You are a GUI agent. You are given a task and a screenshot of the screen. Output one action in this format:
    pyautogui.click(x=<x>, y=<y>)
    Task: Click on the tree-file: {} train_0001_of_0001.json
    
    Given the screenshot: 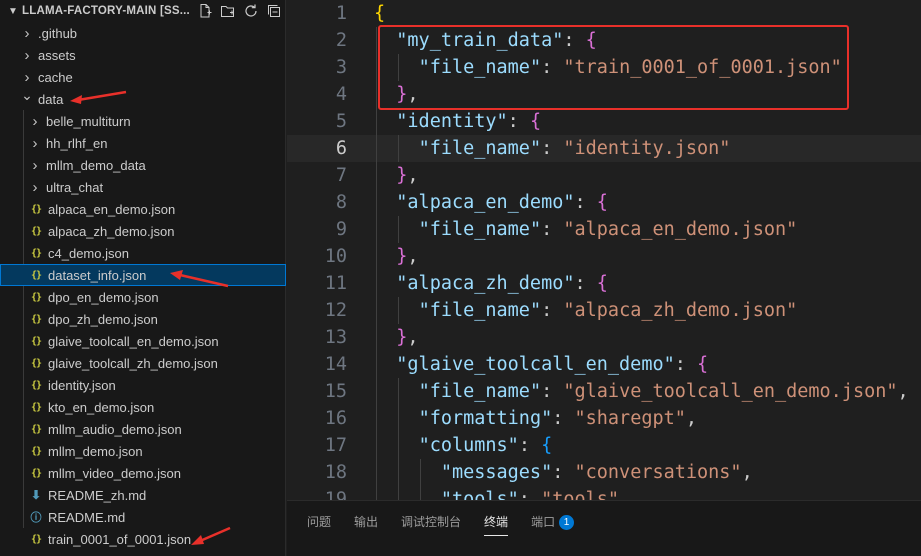 What is the action you would take?
    pyautogui.click(x=143, y=539)
    